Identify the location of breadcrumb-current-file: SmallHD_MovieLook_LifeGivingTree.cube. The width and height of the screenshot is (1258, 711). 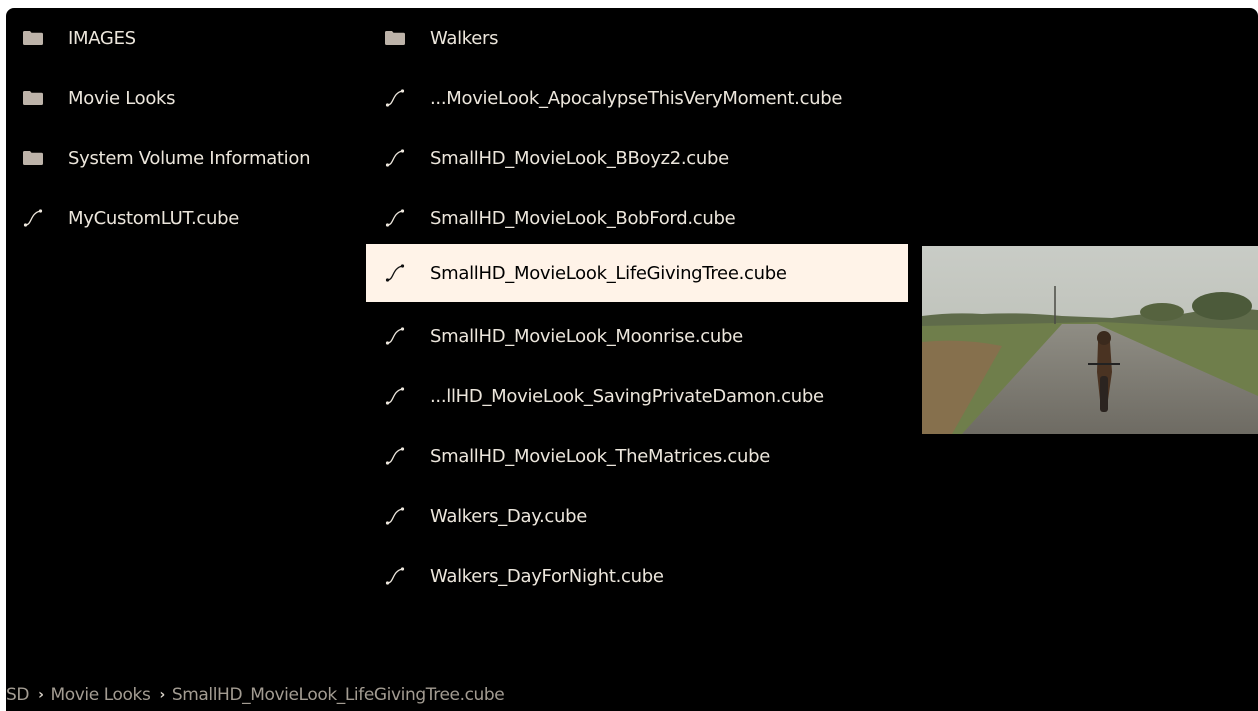
(338, 695).